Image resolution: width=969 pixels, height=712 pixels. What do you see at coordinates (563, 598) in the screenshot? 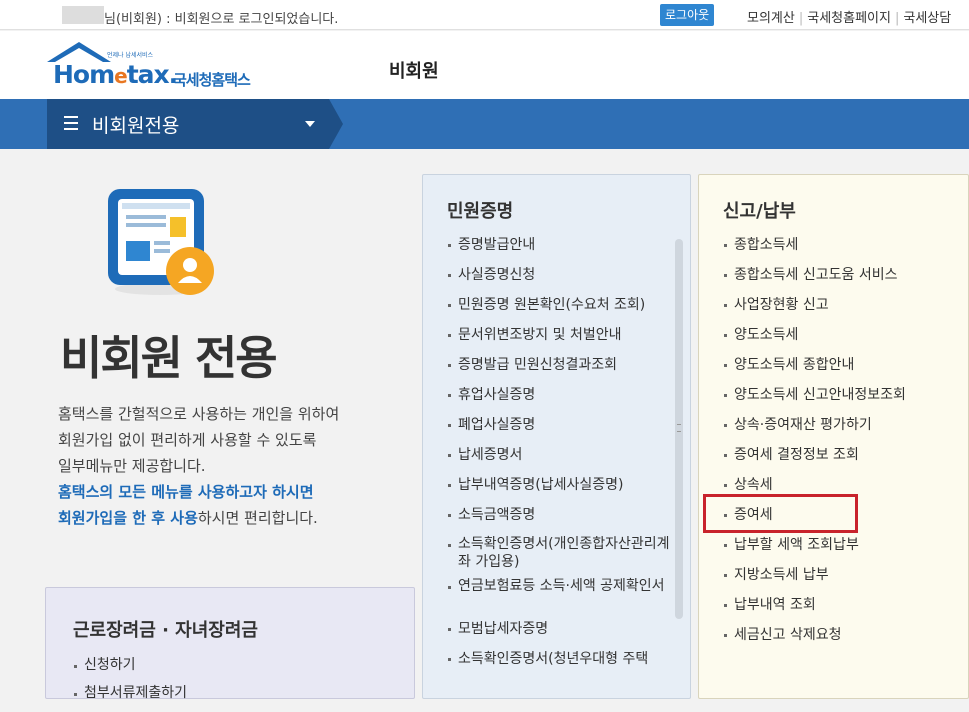
I see `list-item: 연금보험료등 소득·세액 공제확인서` at bounding box center [563, 598].